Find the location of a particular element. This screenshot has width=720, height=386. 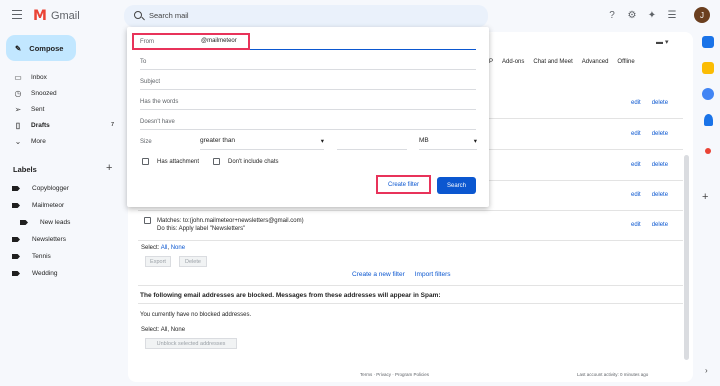

scrollbar is located at coordinates (686, 257).